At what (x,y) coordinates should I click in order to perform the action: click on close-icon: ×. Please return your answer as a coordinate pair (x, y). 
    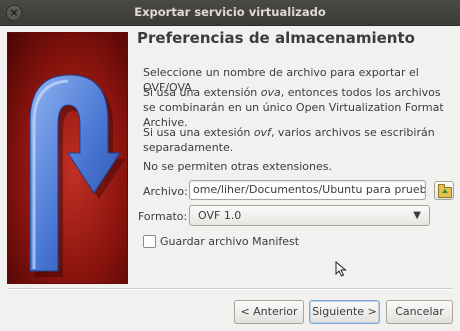
    Looking at the image, I should click on (14, 13).